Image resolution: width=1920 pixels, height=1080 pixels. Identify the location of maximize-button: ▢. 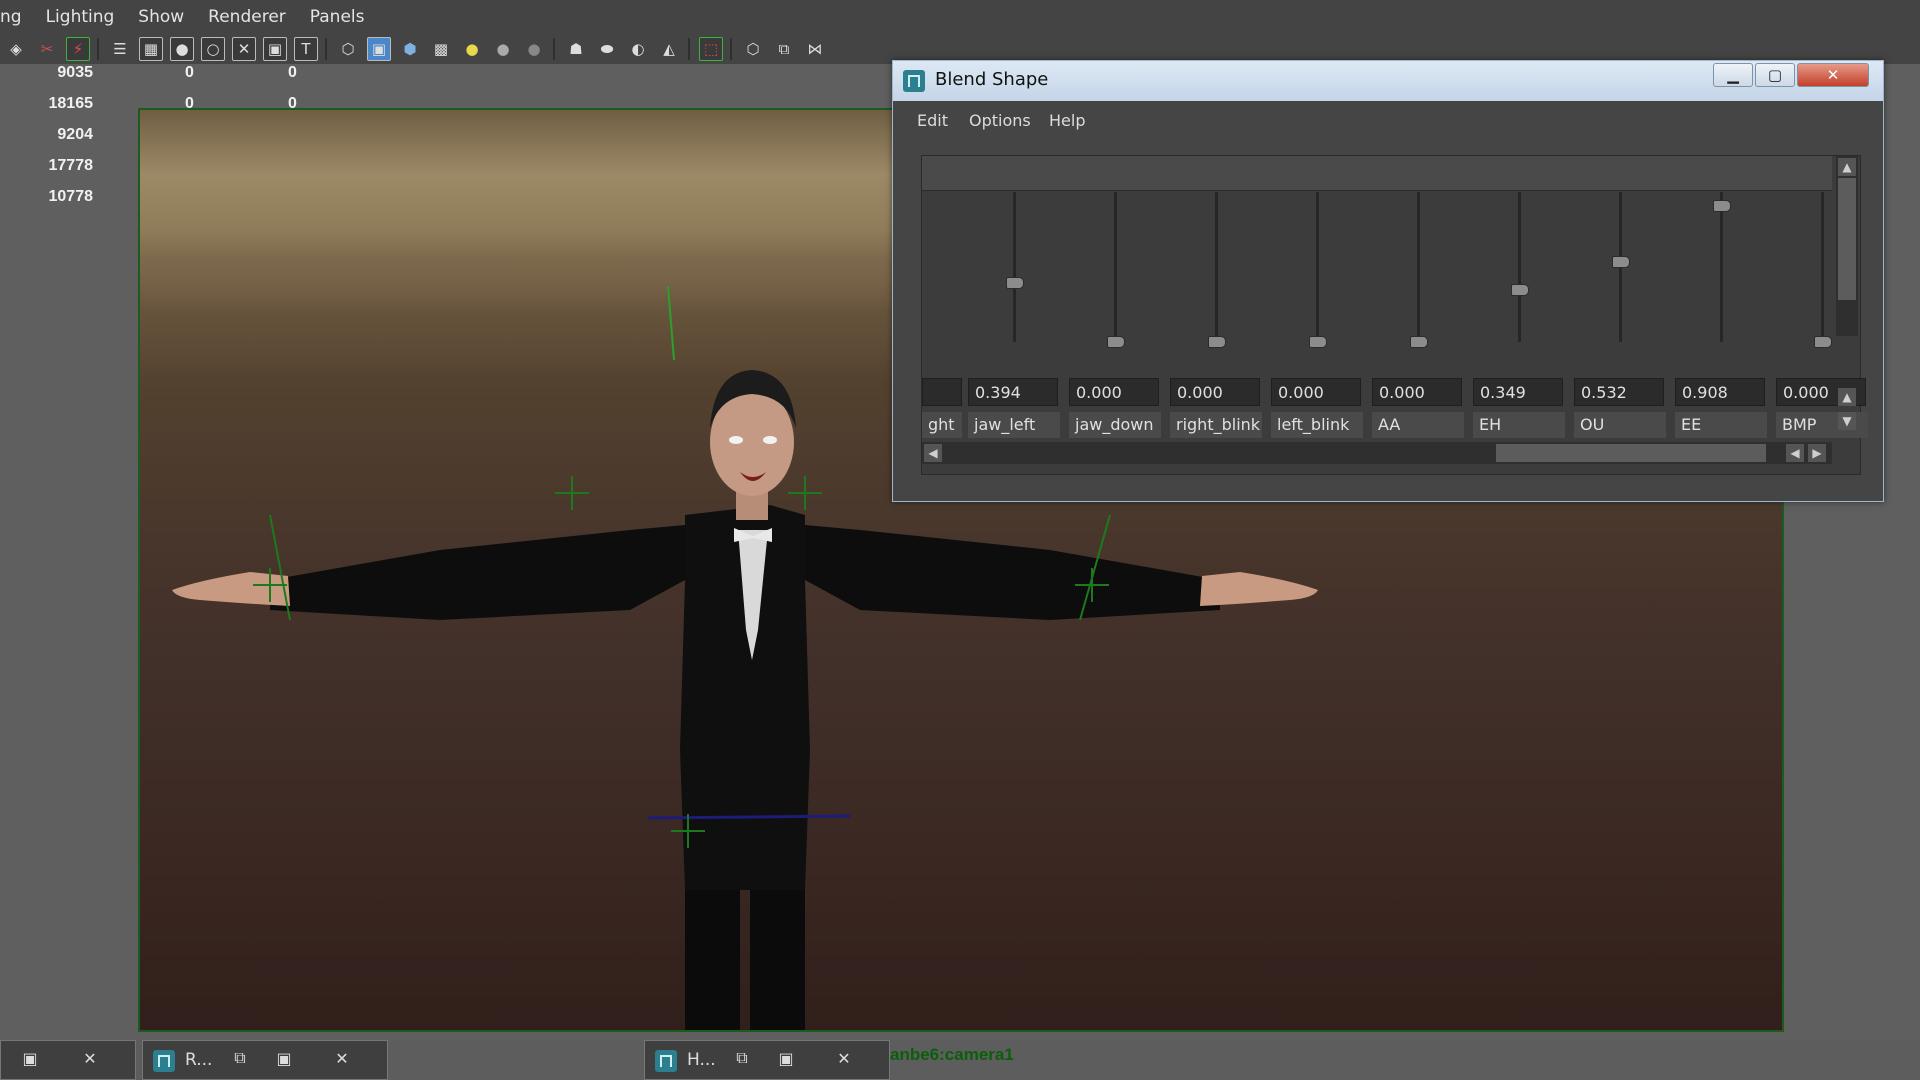
(1775, 75).